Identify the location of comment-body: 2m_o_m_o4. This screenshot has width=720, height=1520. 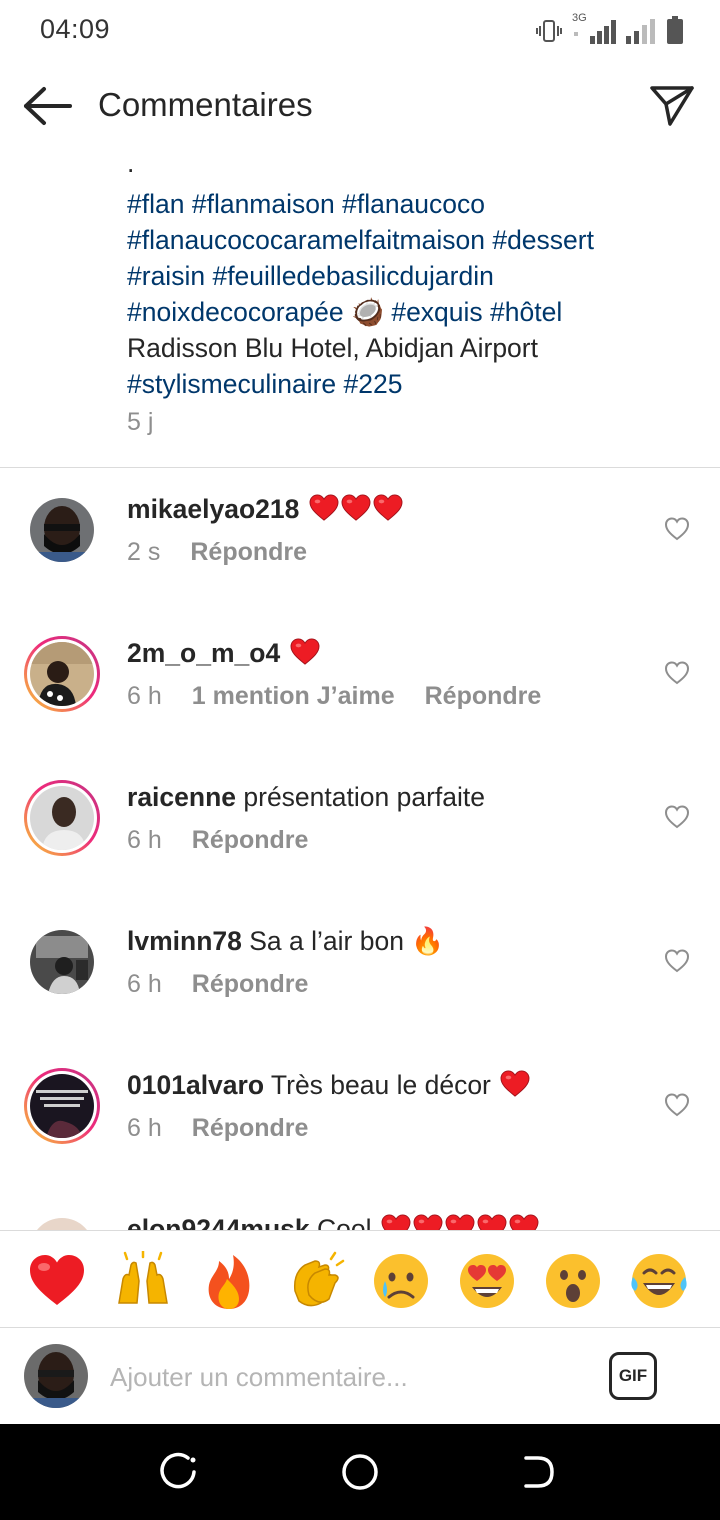
(223, 653).